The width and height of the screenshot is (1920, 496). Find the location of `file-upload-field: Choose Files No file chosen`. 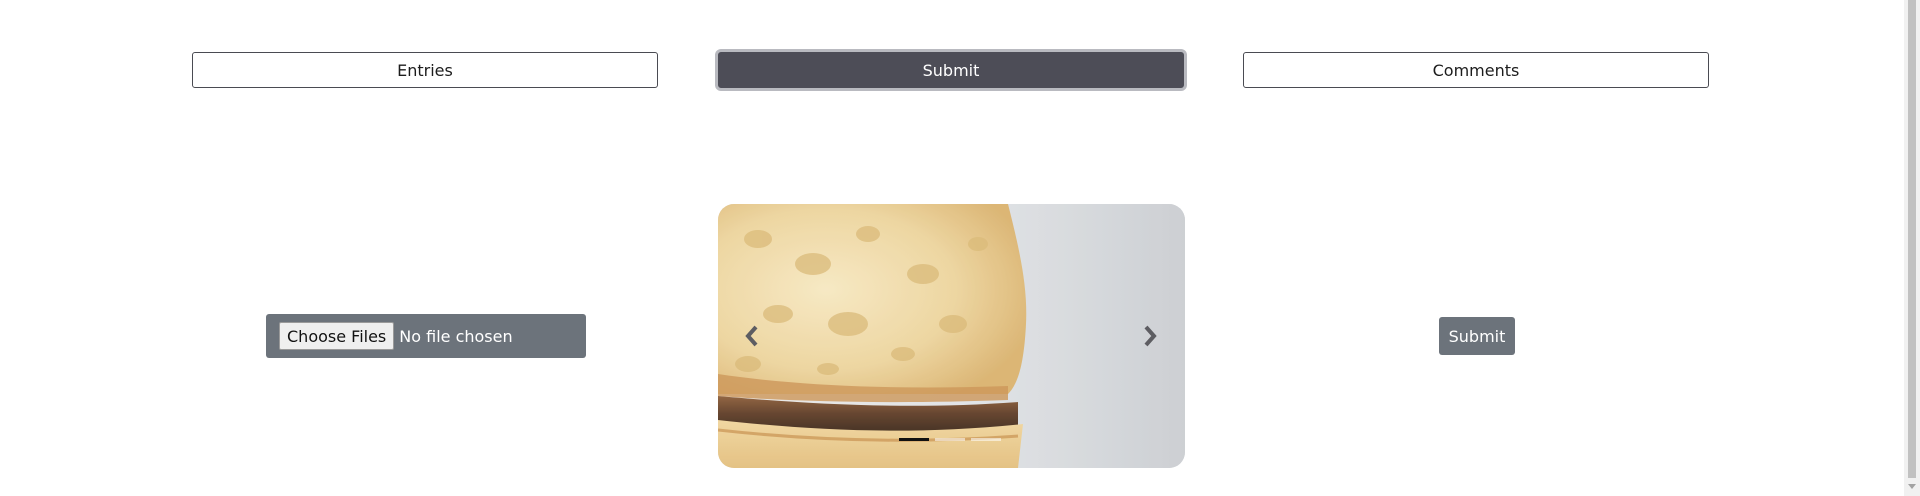

file-upload-field: Choose Files No file chosen is located at coordinates (426, 336).